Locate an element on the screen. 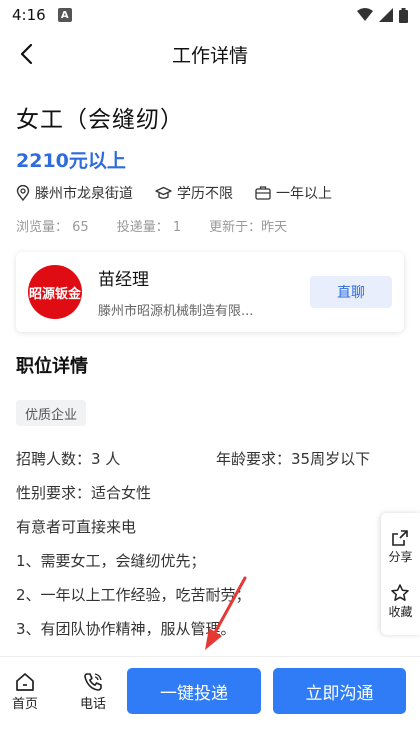  requirements-row: 招聘人数：3 人 年龄要求：35周岁以下 is located at coordinates (210, 458).